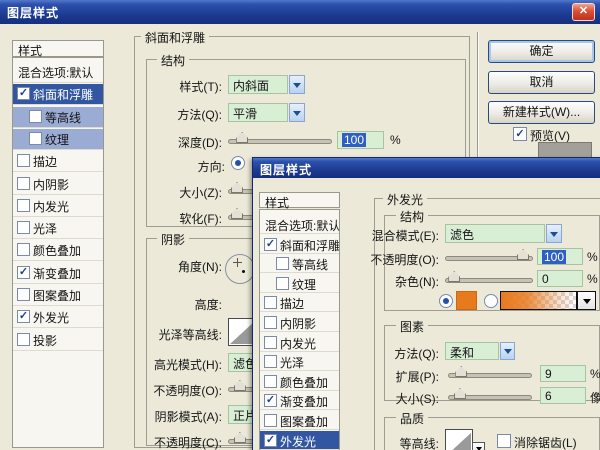 The image size is (600, 450). Describe the element at coordinates (466, 300) in the screenshot. I see `glow-color-swatch` at that location.